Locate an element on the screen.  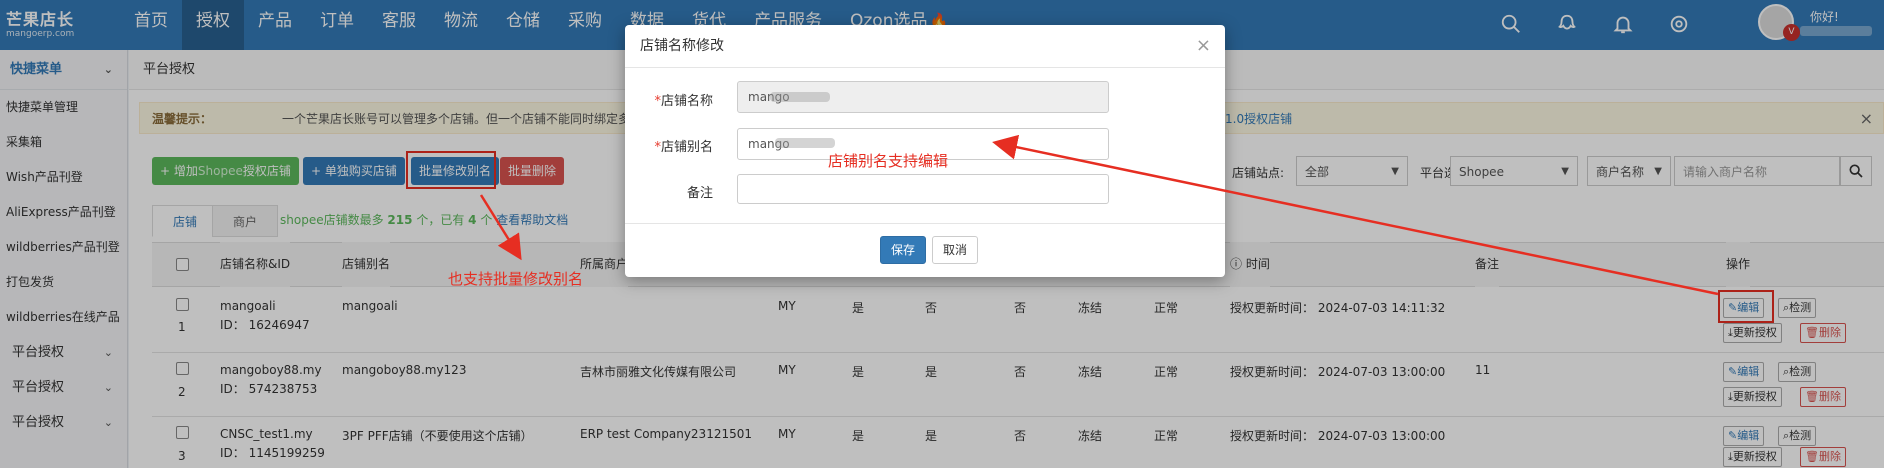
shop-alias-label: *店铺别名 is located at coordinates (669, 145).